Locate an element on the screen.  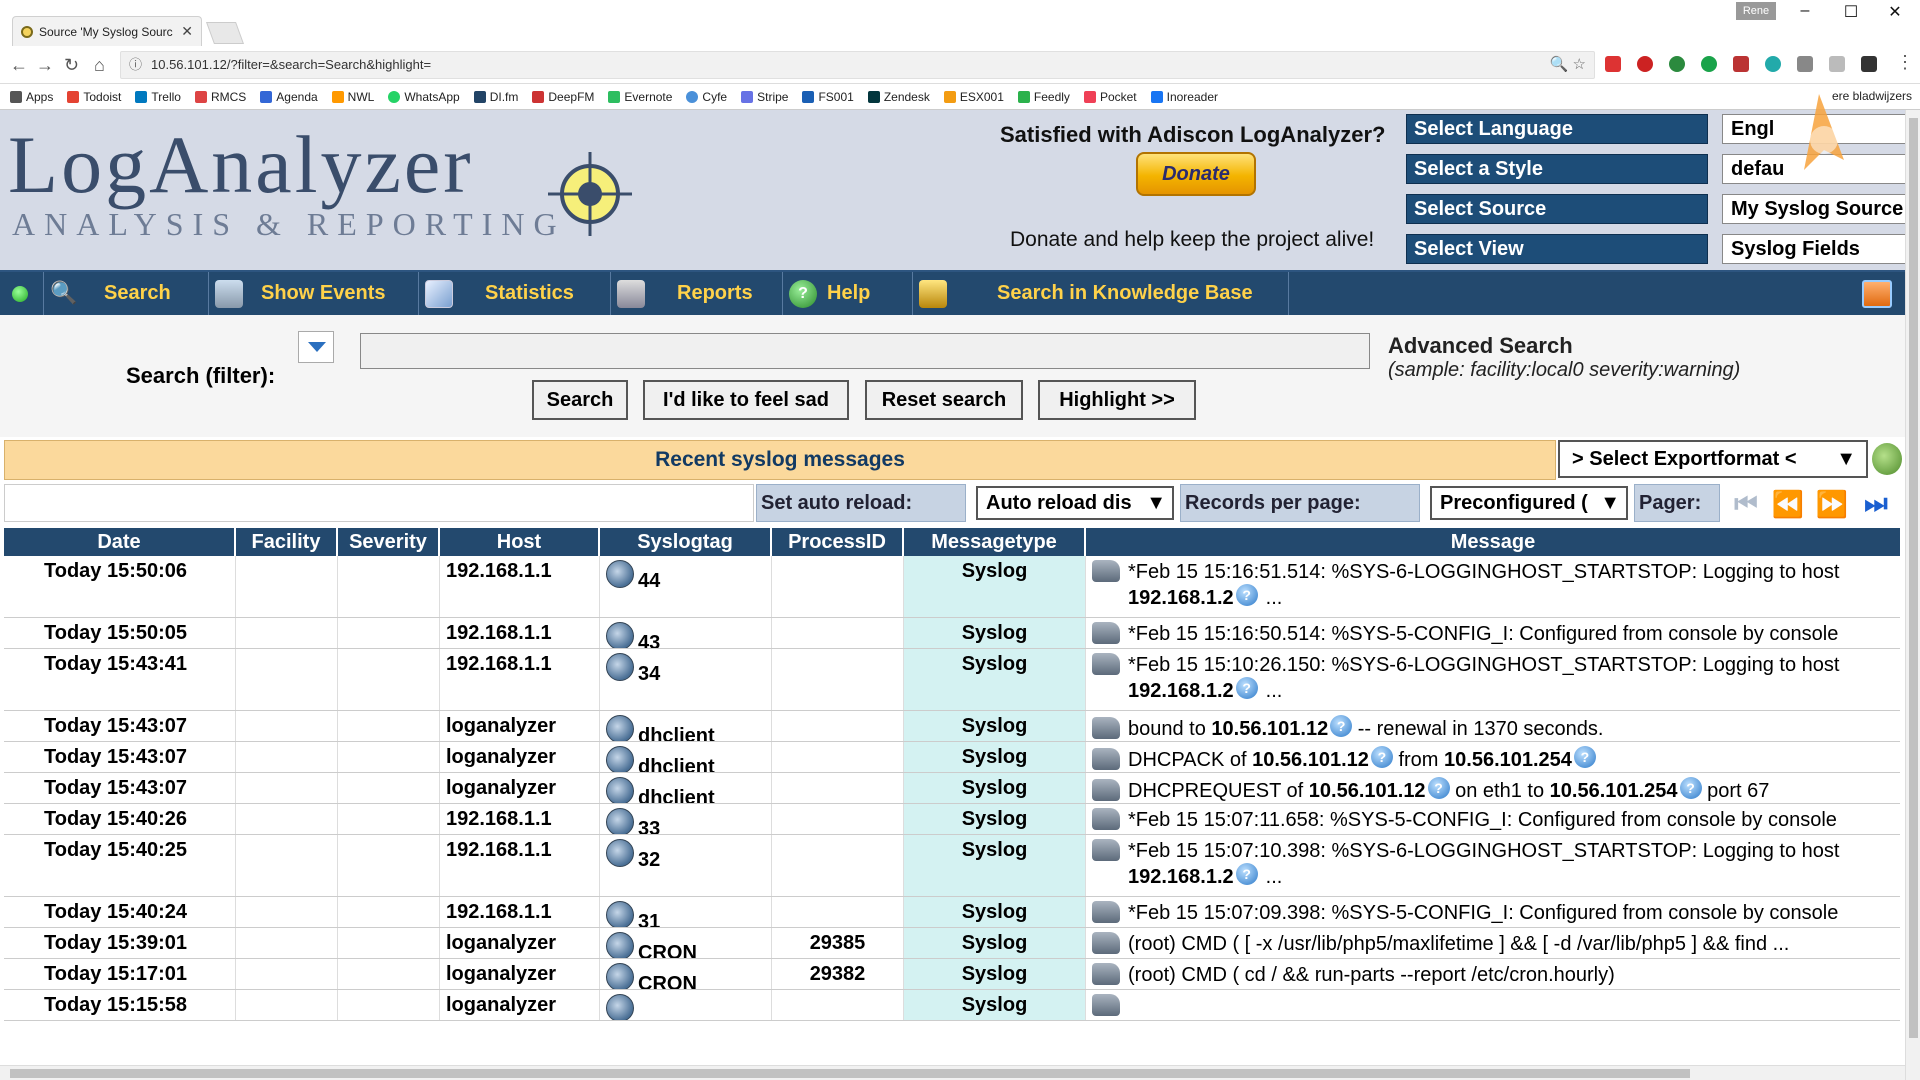
col-messagetype: Messagetype is located at coordinates (995, 542).